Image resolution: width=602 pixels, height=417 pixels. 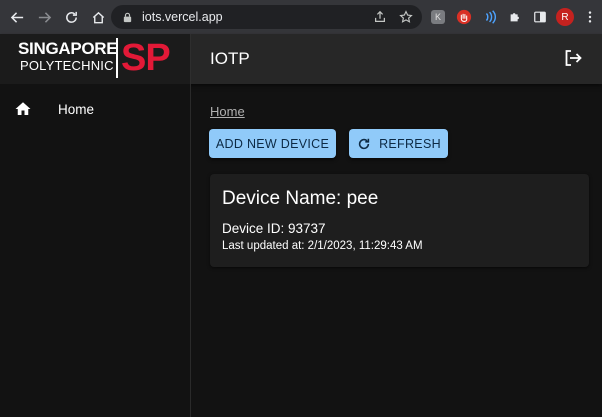 I want to click on refresh-label: REFRESH, so click(x=410, y=143).